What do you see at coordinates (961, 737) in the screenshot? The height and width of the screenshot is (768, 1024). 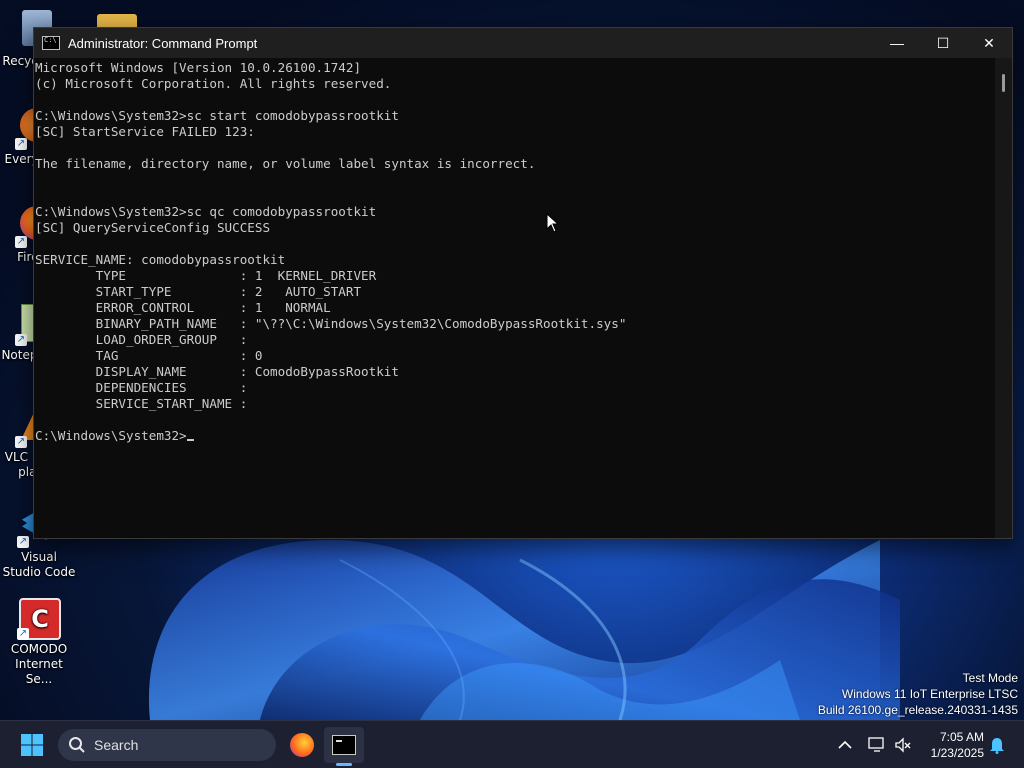 I see `clock-time: 7:05 AM` at bounding box center [961, 737].